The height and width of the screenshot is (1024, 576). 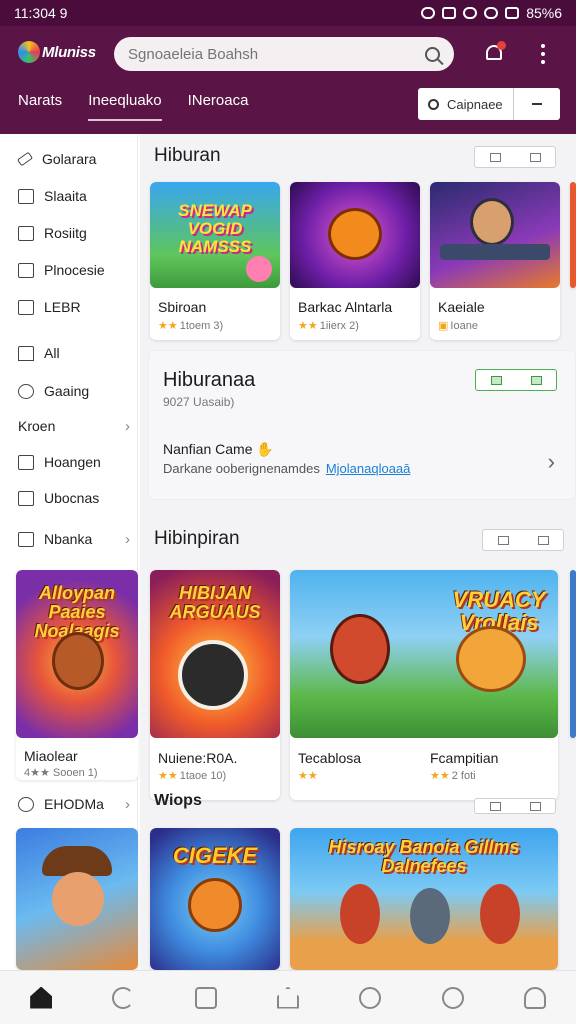 What do you see at coordinates (26, 307) in the screenshot?
I see `square-icon` at bounding box center [26, 307].